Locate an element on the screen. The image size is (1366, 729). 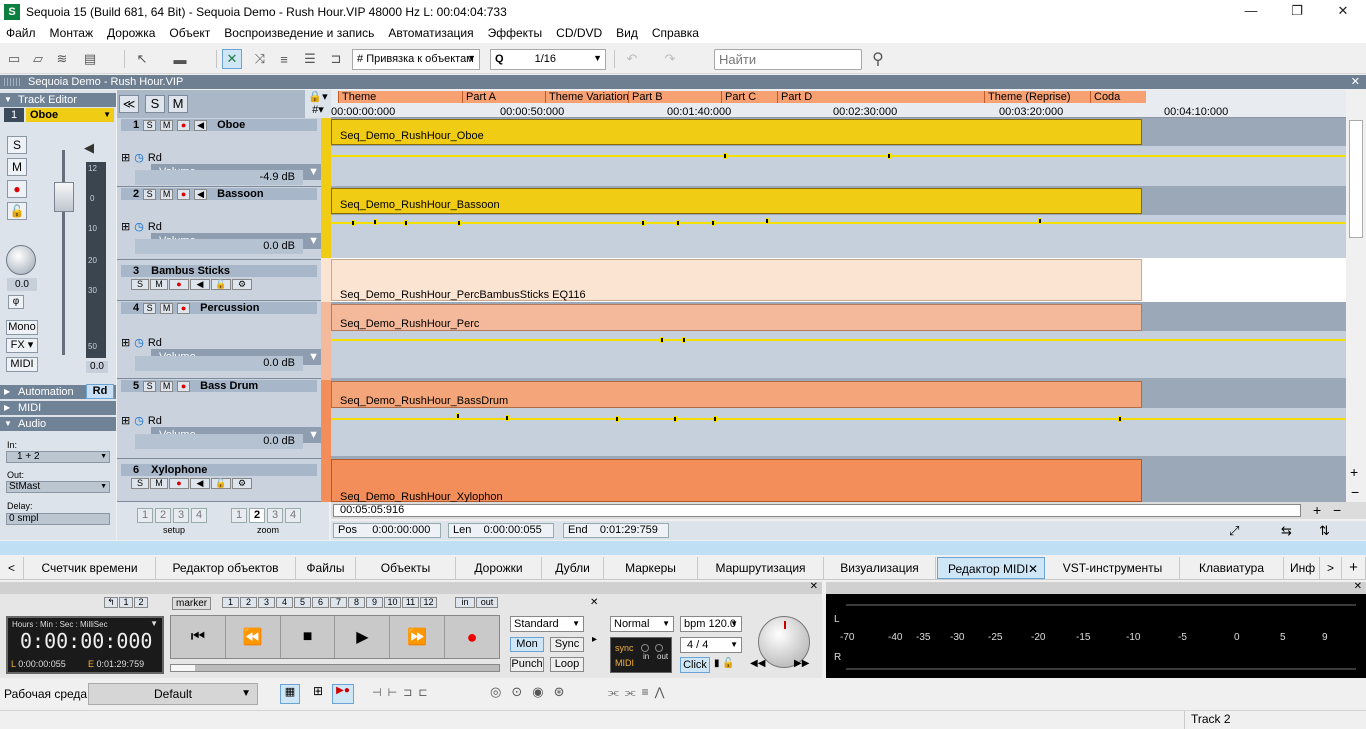
maximize-button: ❐ is located at coordinates (1297, 11).